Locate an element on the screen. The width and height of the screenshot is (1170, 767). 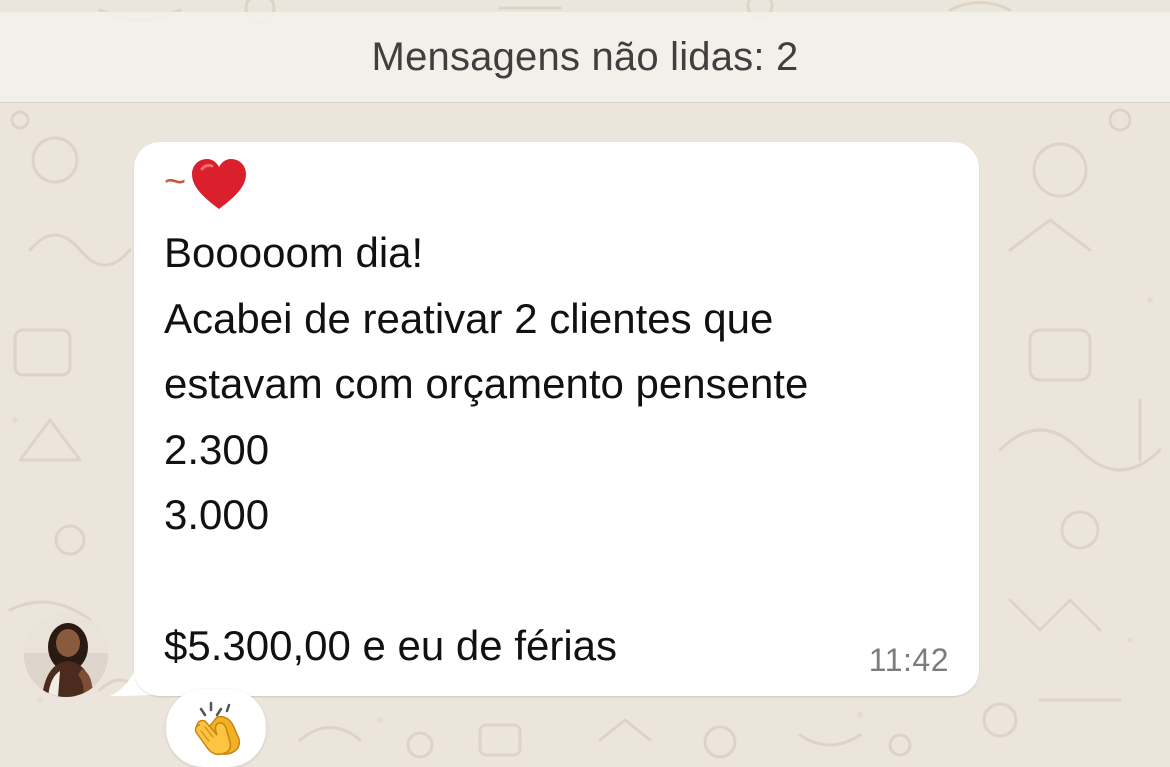
sender-prefix: ~ is located at coordinates (175, 182).